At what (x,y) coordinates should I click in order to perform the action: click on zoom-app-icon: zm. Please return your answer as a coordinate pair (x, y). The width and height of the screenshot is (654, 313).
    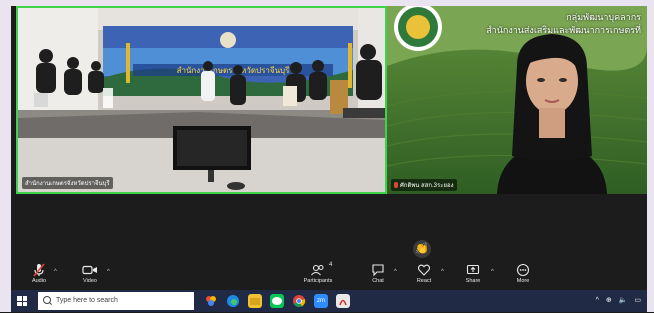
    Looking at the image, I should click on (321, 301).